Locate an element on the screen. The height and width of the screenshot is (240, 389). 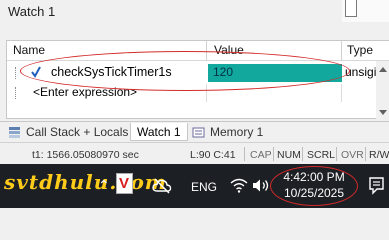
status-ovr: OVR is located at coordinates (352, 155).